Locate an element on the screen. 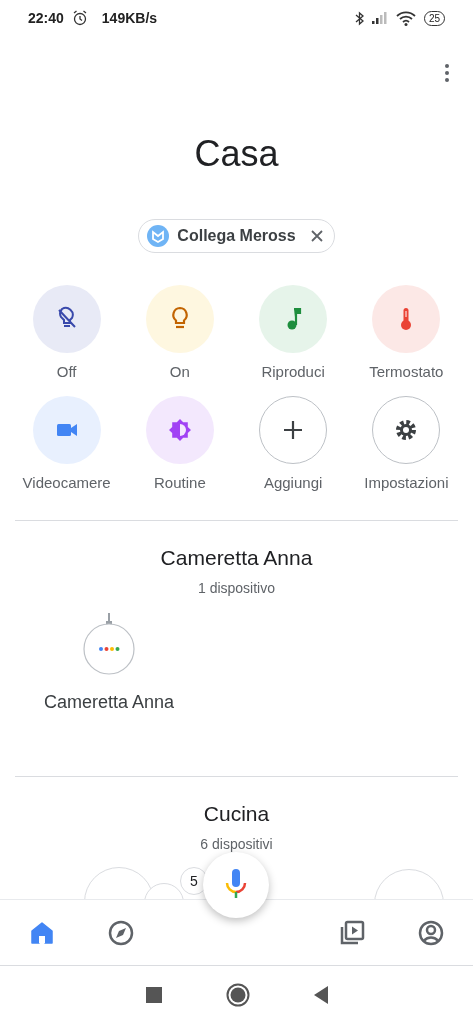 Image resolution: width=473 pixels, height=1024 pixels. action-label: Videocamere is located at coordinates (66, 482).